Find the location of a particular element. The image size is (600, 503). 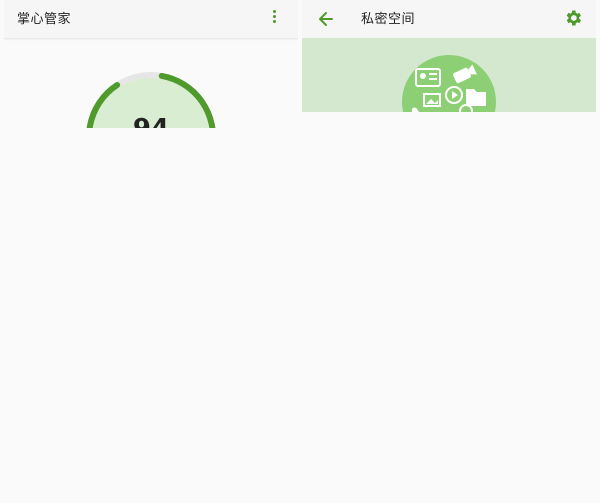

app-bar: 掌心管家 is located at coordinates (151, 19).